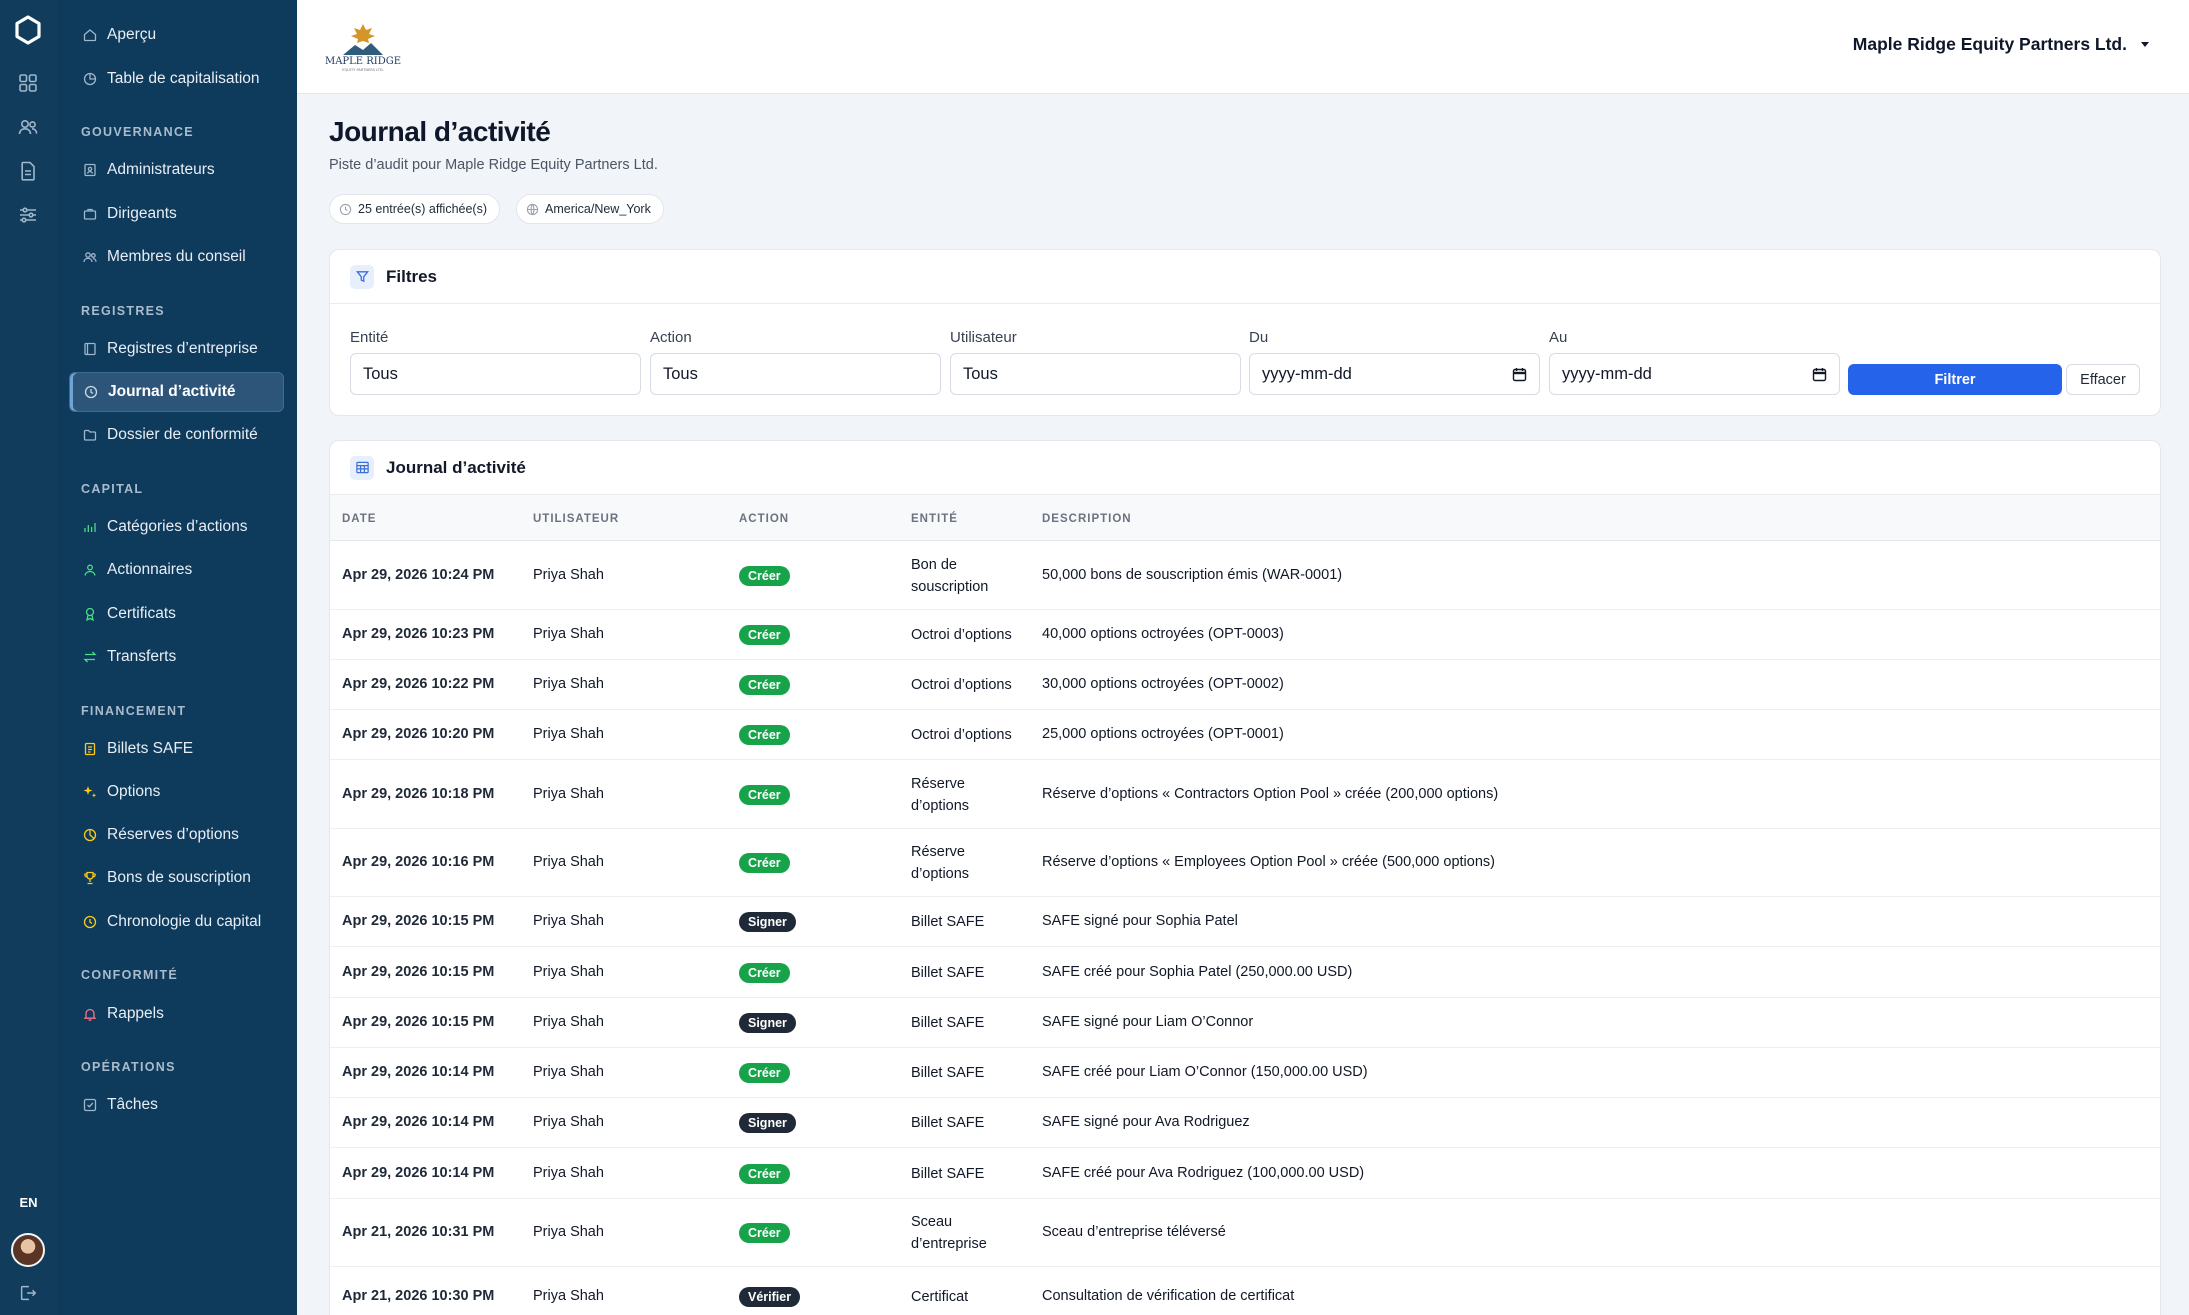 The height and width of the screenshot is (1315, 2189). Describe the element at coordinates (176, 922) in the screenshot. I see `sidebar-item-chronologie-capital: Chronologie du capital` at that location.